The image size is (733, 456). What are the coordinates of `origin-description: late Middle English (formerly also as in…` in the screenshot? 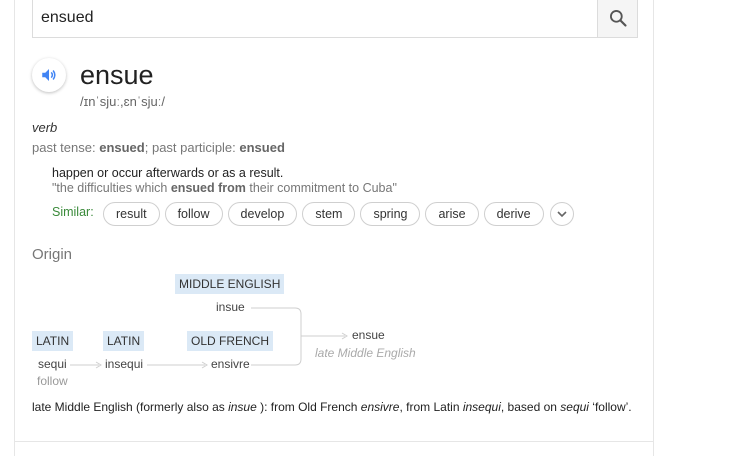 It's located at (332, 407).